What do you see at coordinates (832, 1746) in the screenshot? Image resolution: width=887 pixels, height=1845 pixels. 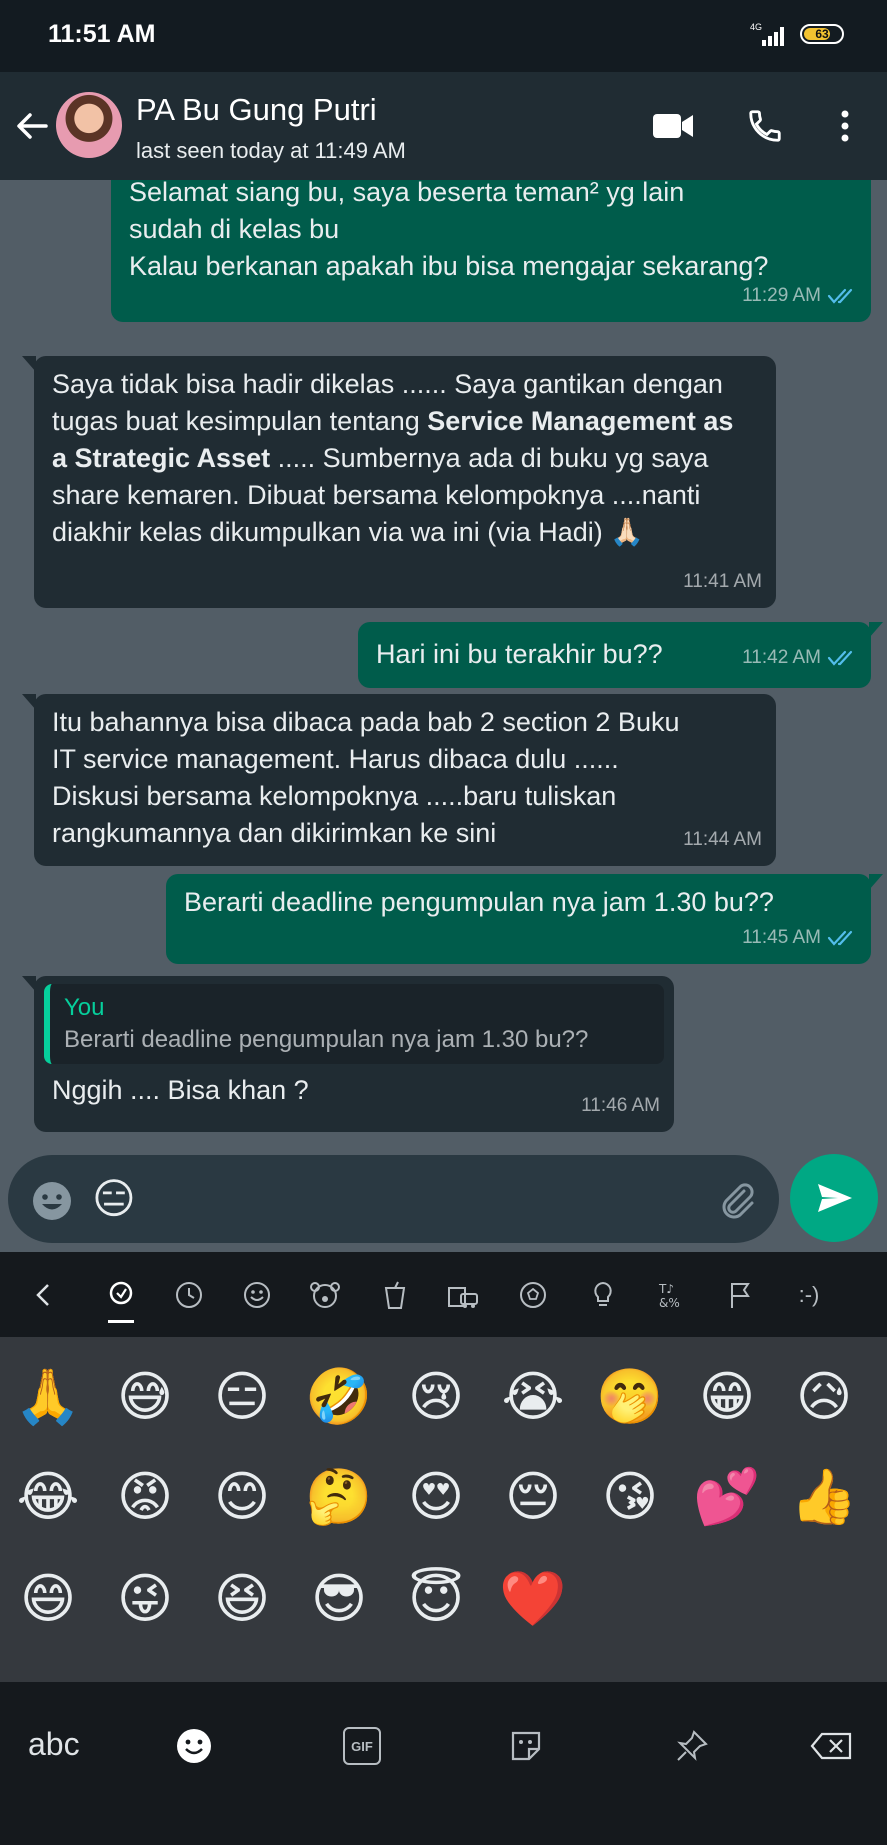 I see `backspace-icon` at bounding box center [832, 1746].